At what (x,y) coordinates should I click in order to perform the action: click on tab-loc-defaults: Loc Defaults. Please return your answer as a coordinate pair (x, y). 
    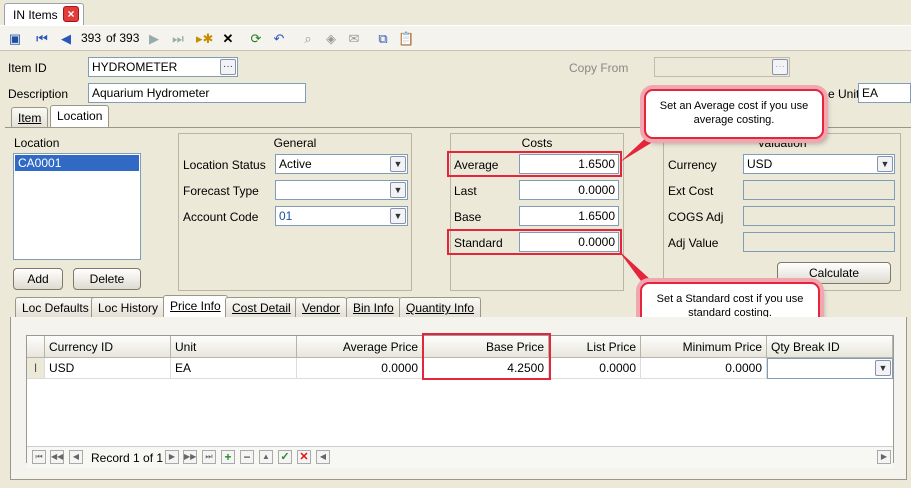
    Looking at the image, I should click on (55, 307).